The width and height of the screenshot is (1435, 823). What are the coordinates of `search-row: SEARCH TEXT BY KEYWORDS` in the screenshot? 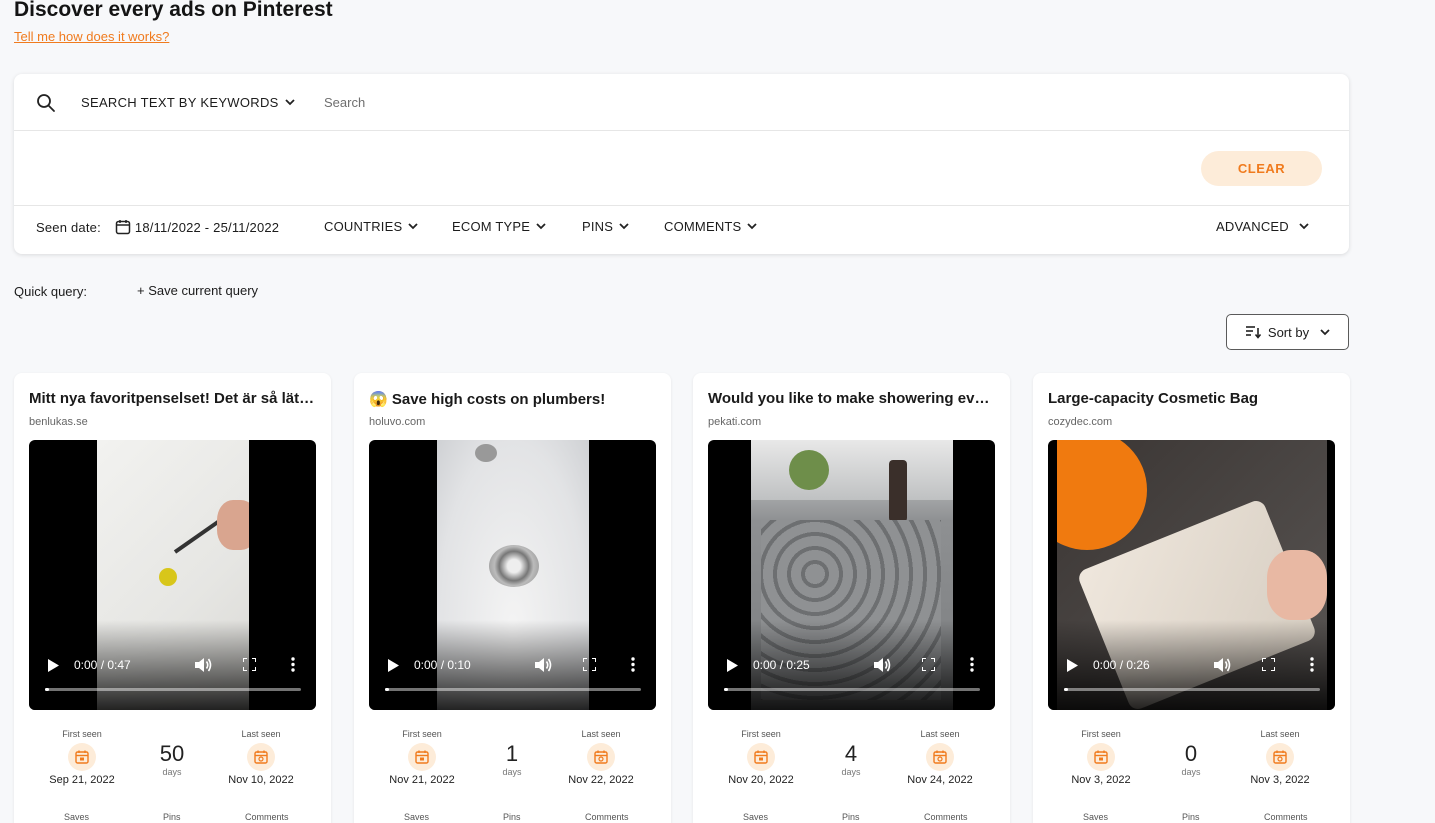 It's located at (681, 102).